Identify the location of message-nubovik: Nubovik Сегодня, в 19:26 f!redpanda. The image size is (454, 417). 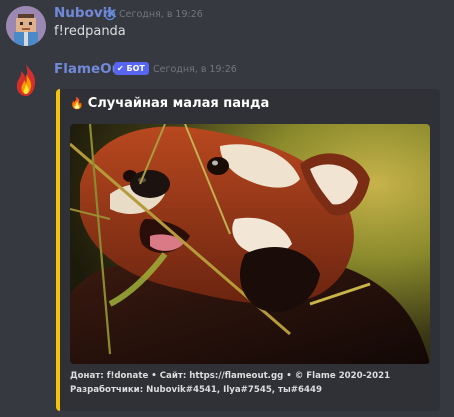
(227, 25).